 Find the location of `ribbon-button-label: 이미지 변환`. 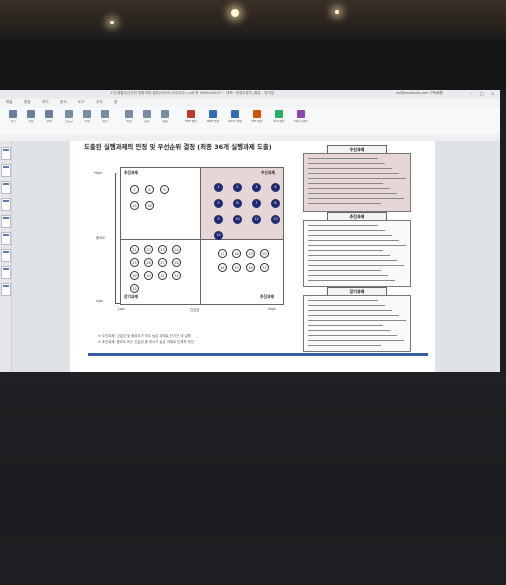

ribbon-button-label: 이미지 변환 is located at coordinates (301, 121).